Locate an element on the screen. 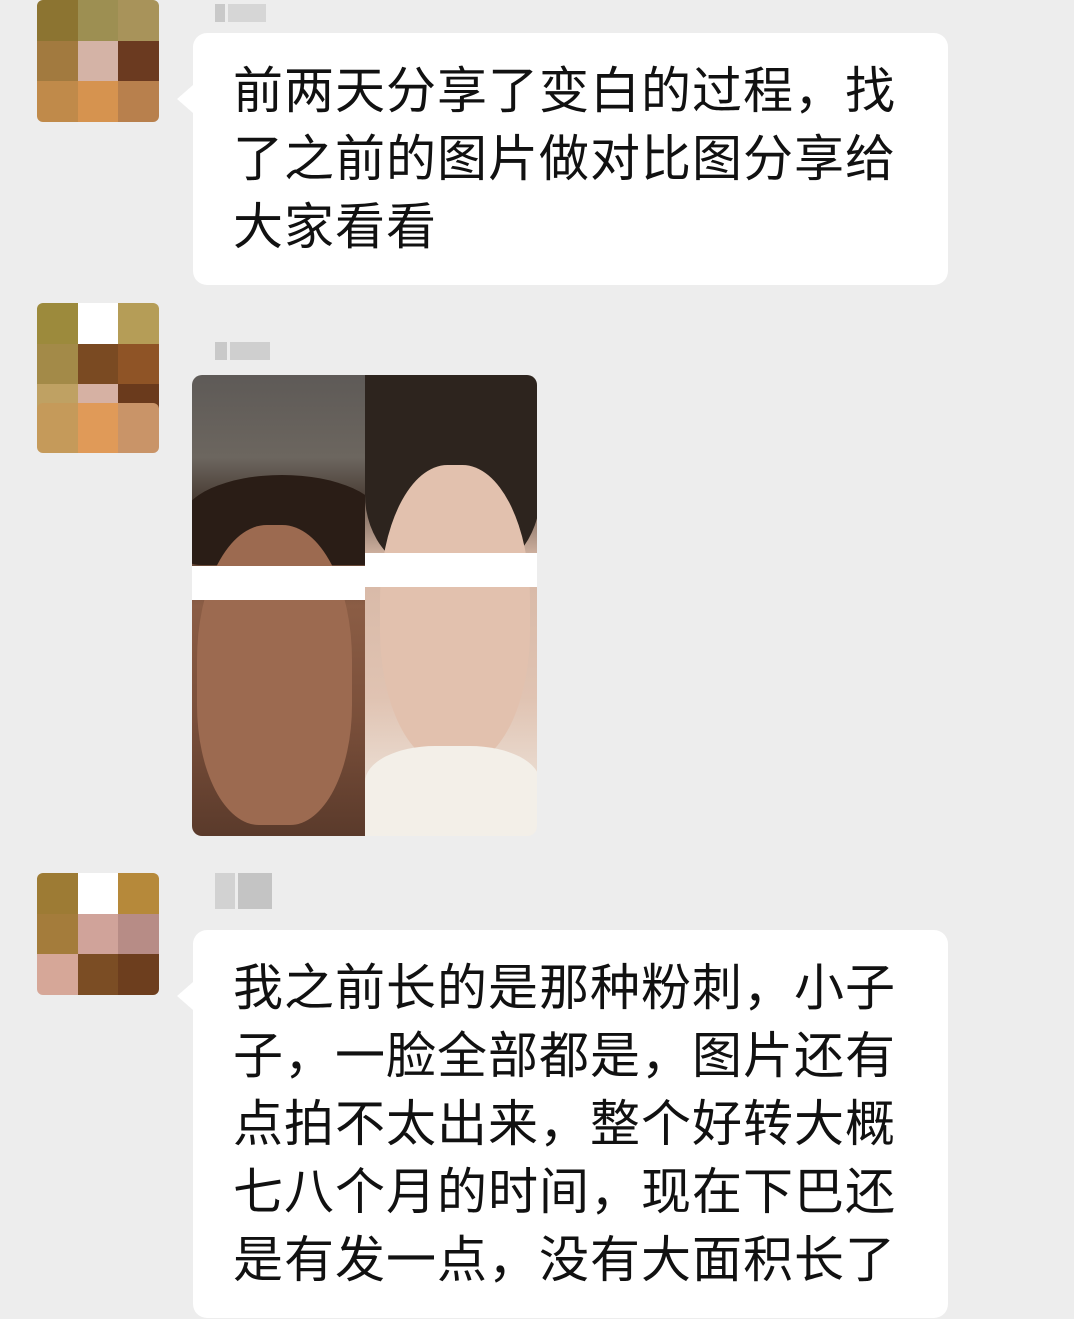 The image size is (1074, 1319). message-bubble-1: 前两天分享了变白的过程，找了之前的图片做对比图分享给大家看看 is located at coordinates (562, 159).